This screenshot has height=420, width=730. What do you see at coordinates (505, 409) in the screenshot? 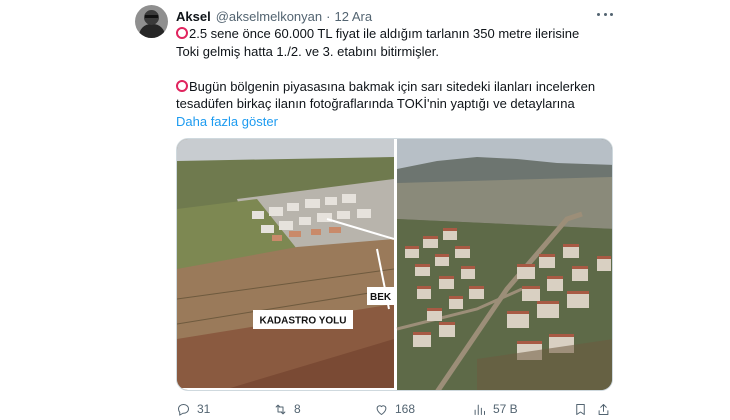
I see `views-count: 57 B` at bounding box center [505, 409].